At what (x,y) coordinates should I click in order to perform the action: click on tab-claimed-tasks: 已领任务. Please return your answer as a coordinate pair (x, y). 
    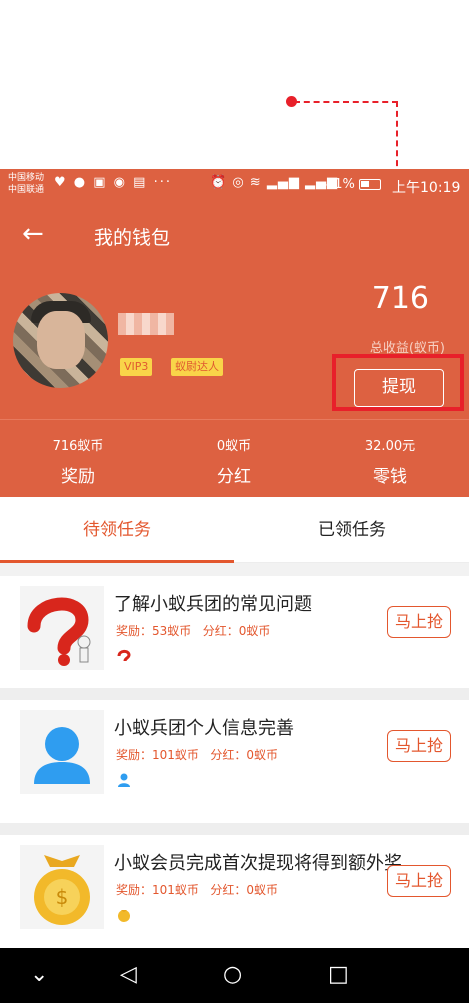
    Looking at the image, I should click on (352, 530).